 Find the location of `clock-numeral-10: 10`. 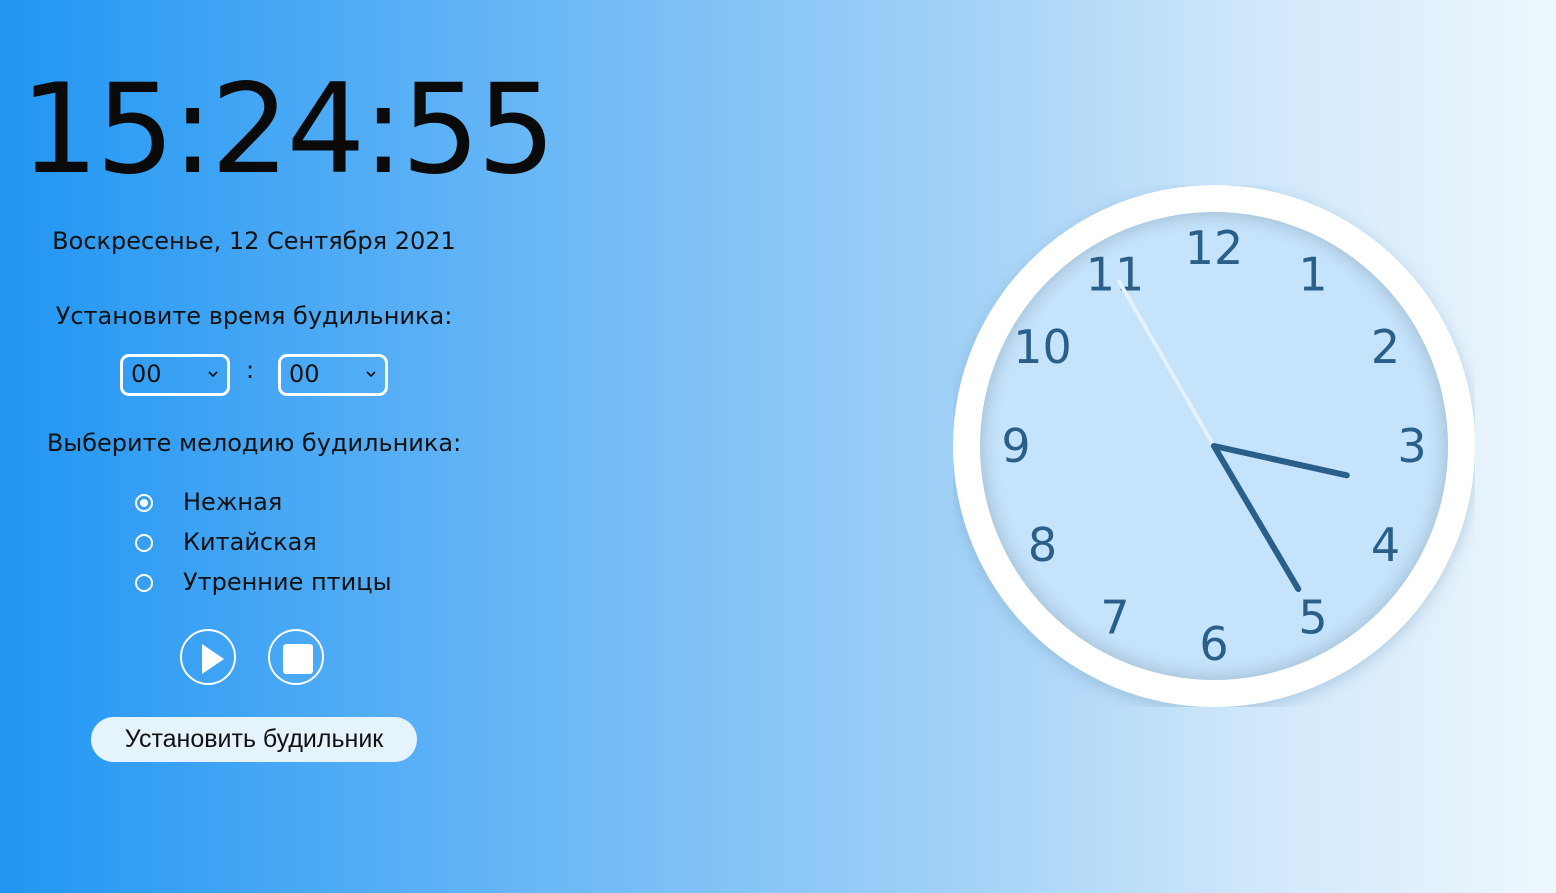

clock-numeral-10: 10 is located at coordinates (1042, 347).